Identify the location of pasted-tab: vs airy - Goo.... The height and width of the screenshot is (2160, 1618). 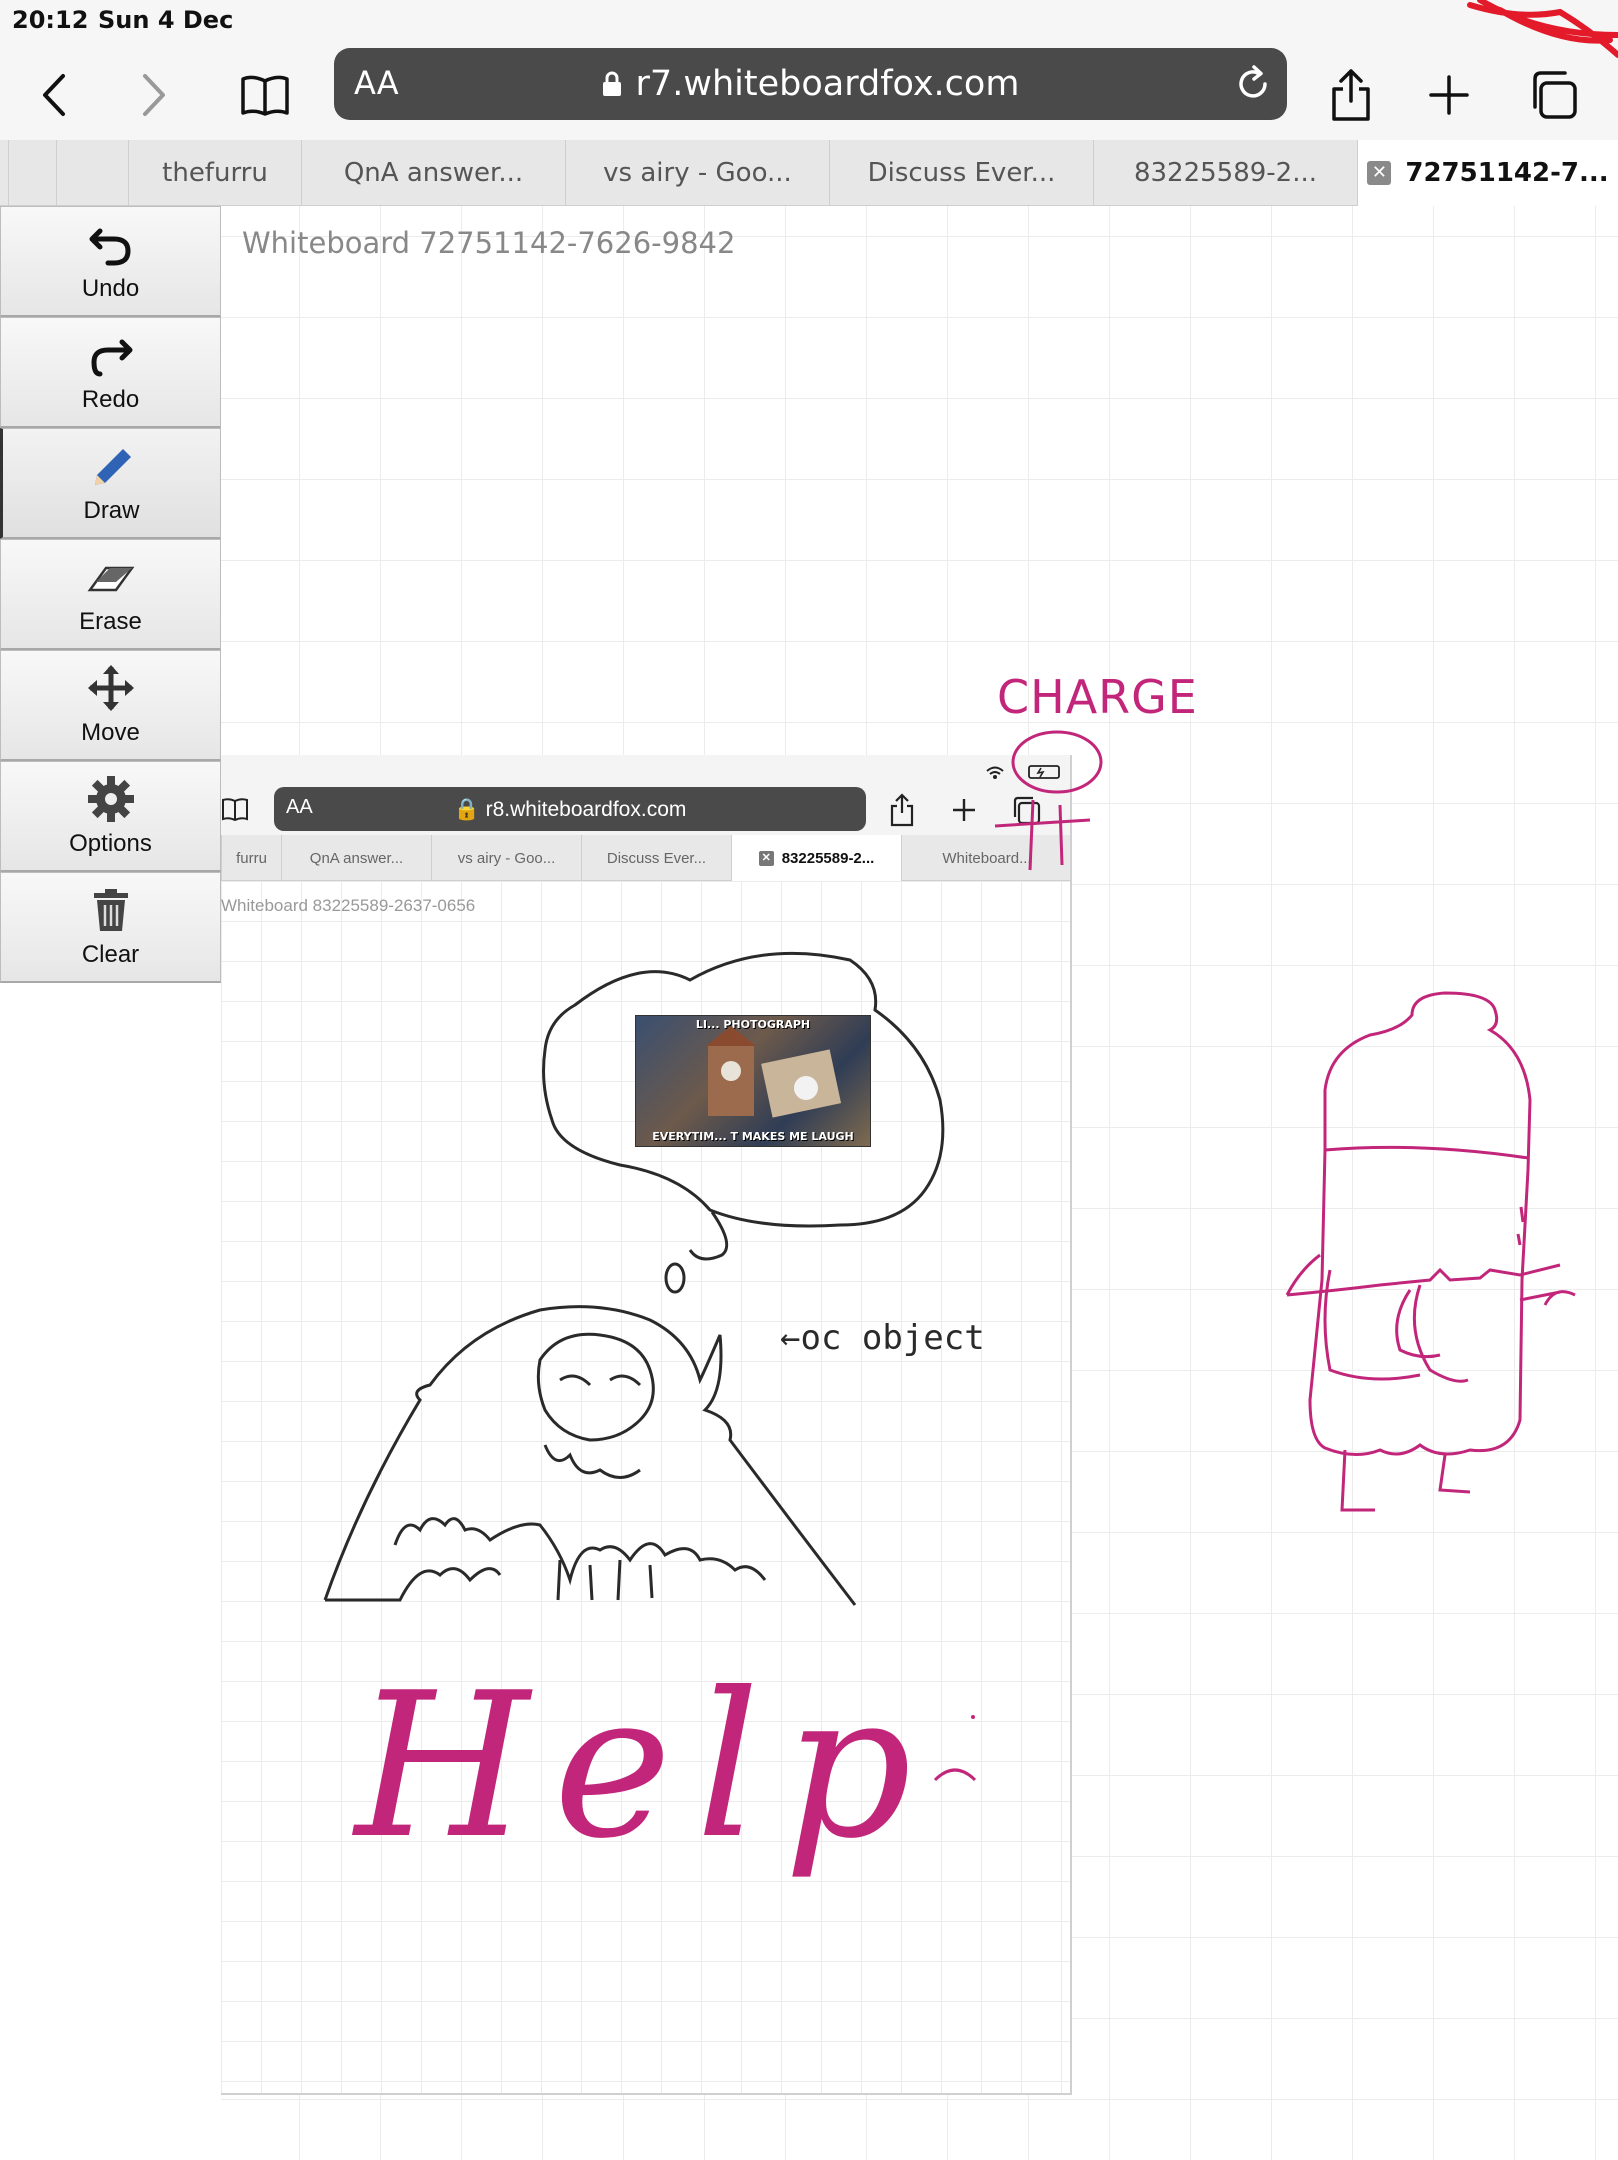
(506, 858).